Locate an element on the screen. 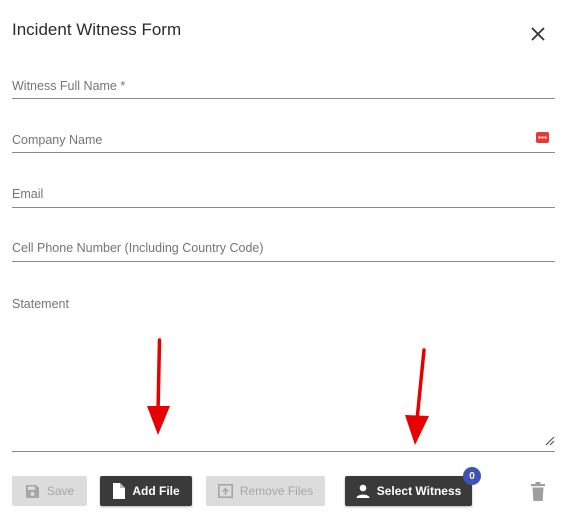 The height and width of the screenshot is (514, 574). email-label: Email is located at coordinates (28, 194).